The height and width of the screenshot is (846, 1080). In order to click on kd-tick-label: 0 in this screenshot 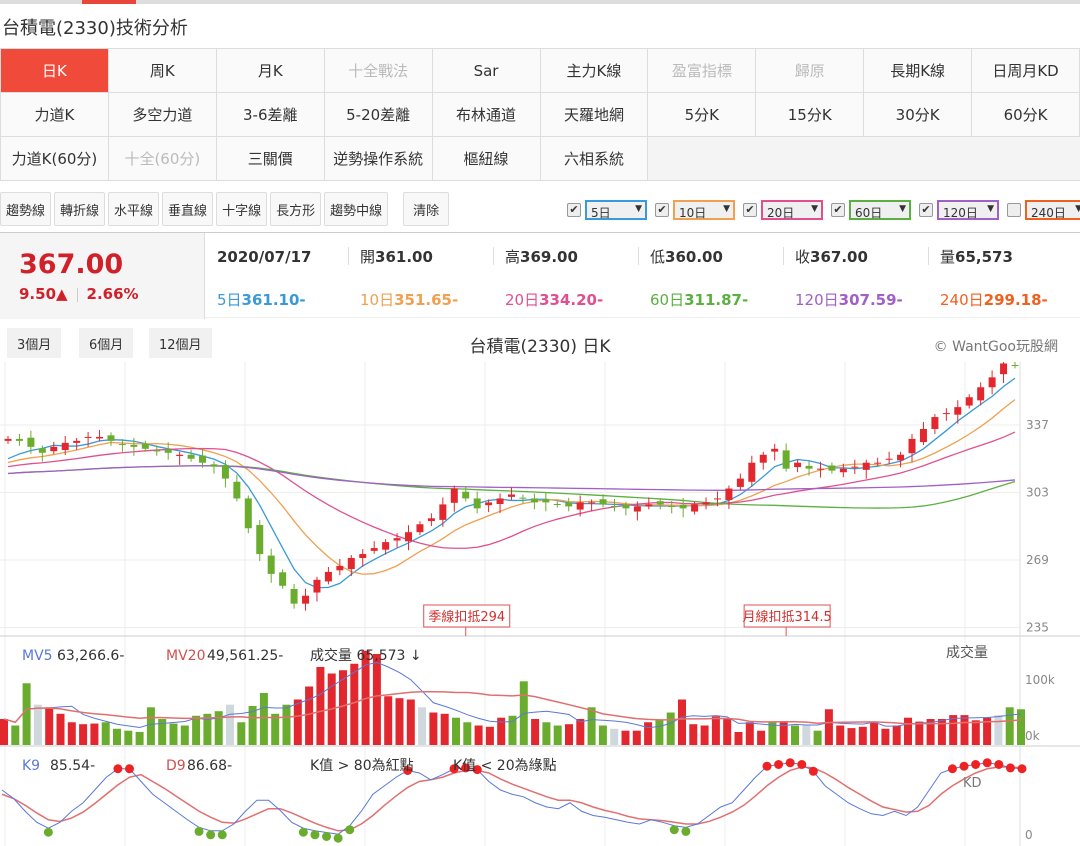, I will do `click(1029, 835)`.